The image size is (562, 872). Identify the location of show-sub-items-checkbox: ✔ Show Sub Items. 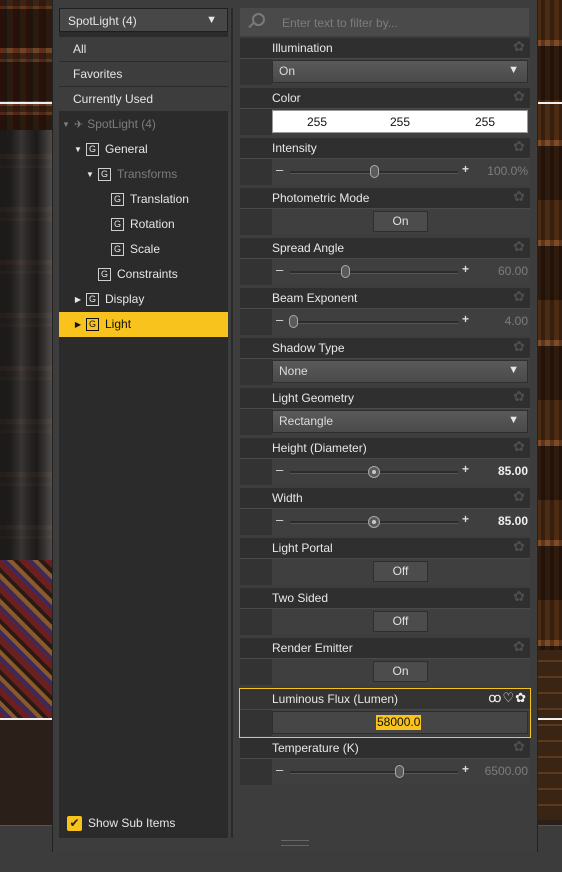
(121, 823).